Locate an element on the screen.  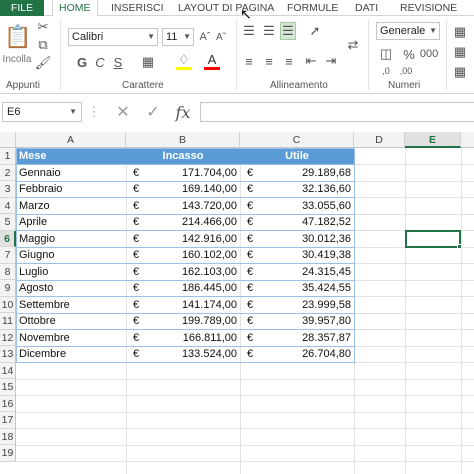
column-header-d: D is located at coordinates (379, 140).